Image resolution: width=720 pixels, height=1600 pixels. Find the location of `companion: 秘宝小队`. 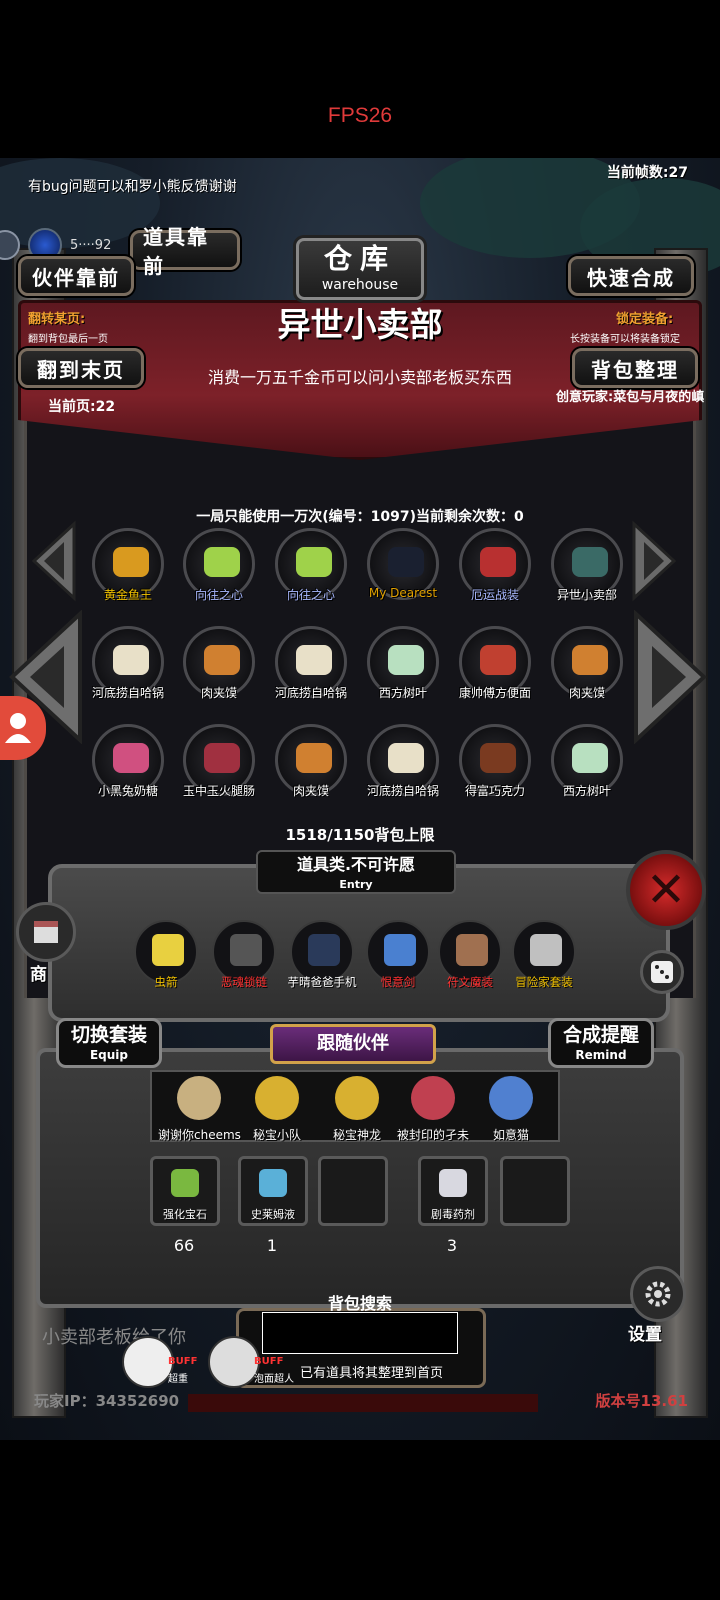

companion: 秘宝小队 is located at coordinates (277, 1104).